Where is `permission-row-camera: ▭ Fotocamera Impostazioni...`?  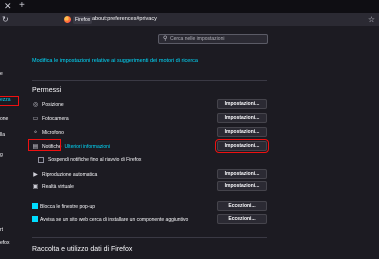 permission-row-camera: ▭ Fotocamera Impostazioni... is located at coordinates (149, 118).